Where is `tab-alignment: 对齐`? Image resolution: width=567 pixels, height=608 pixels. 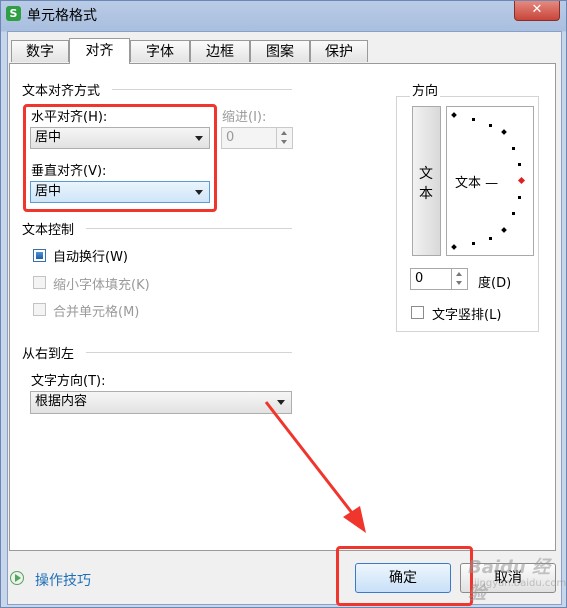 tab-alignment: 对齐 is located at coordinates (99, 51).